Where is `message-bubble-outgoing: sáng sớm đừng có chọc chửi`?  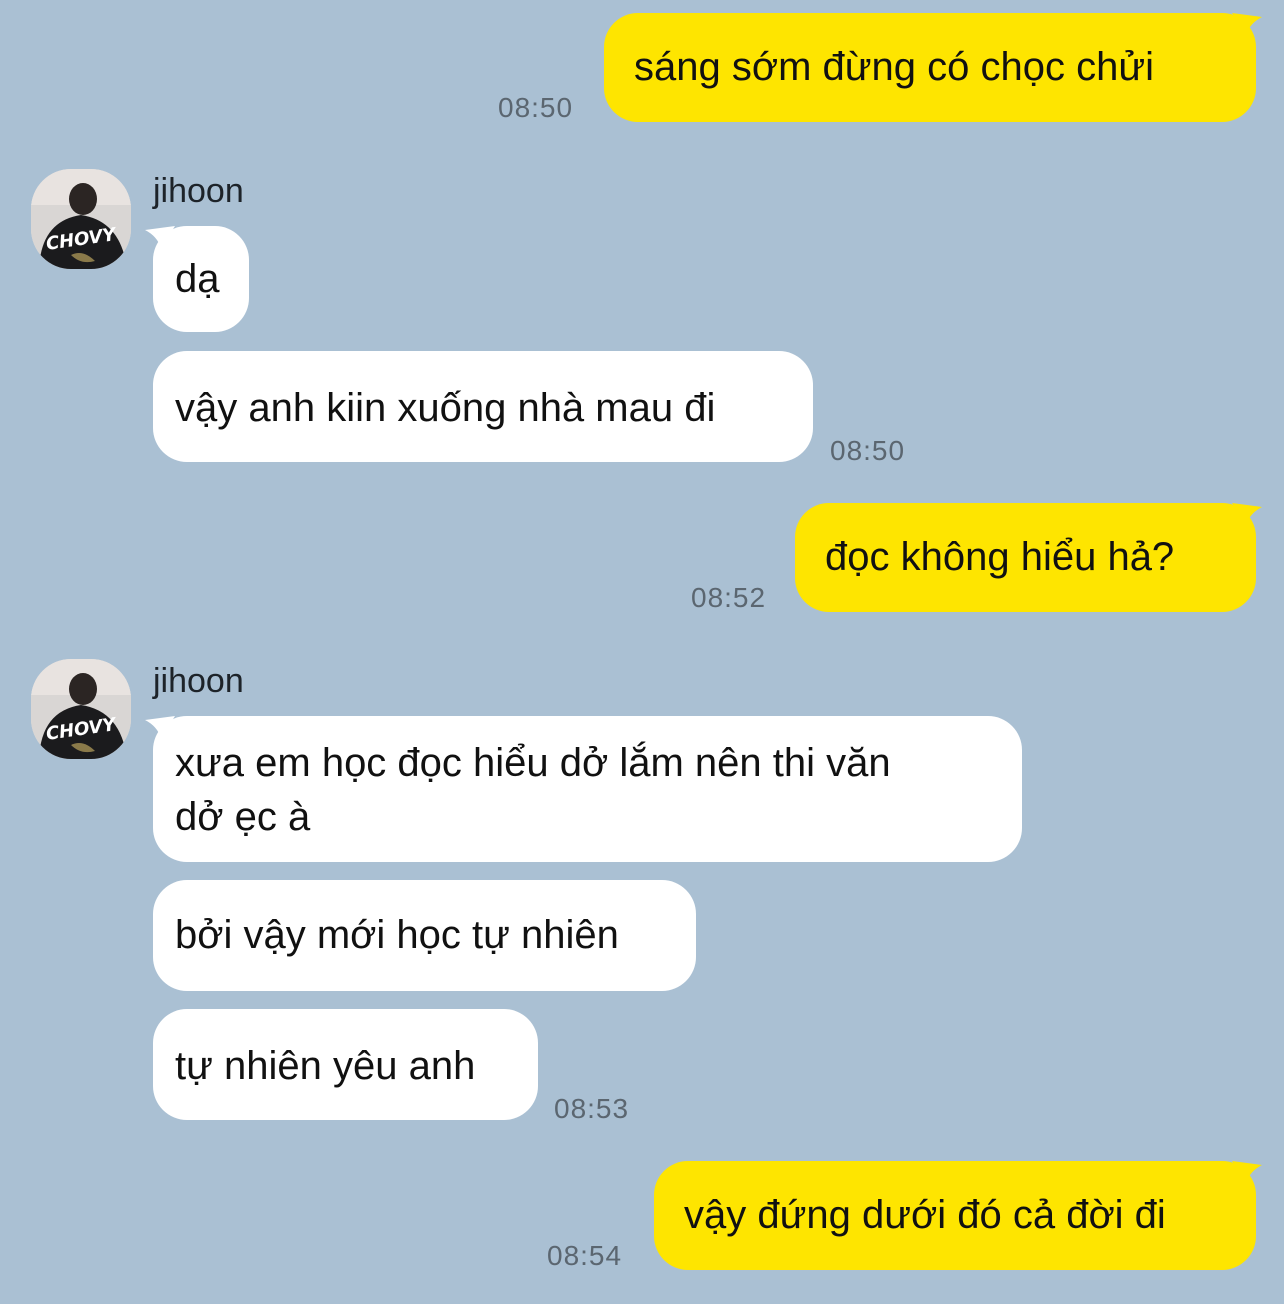
message-bubble-outgoing: sáng sớm đừng có chọc chửi is located at coordinates (930, 67).